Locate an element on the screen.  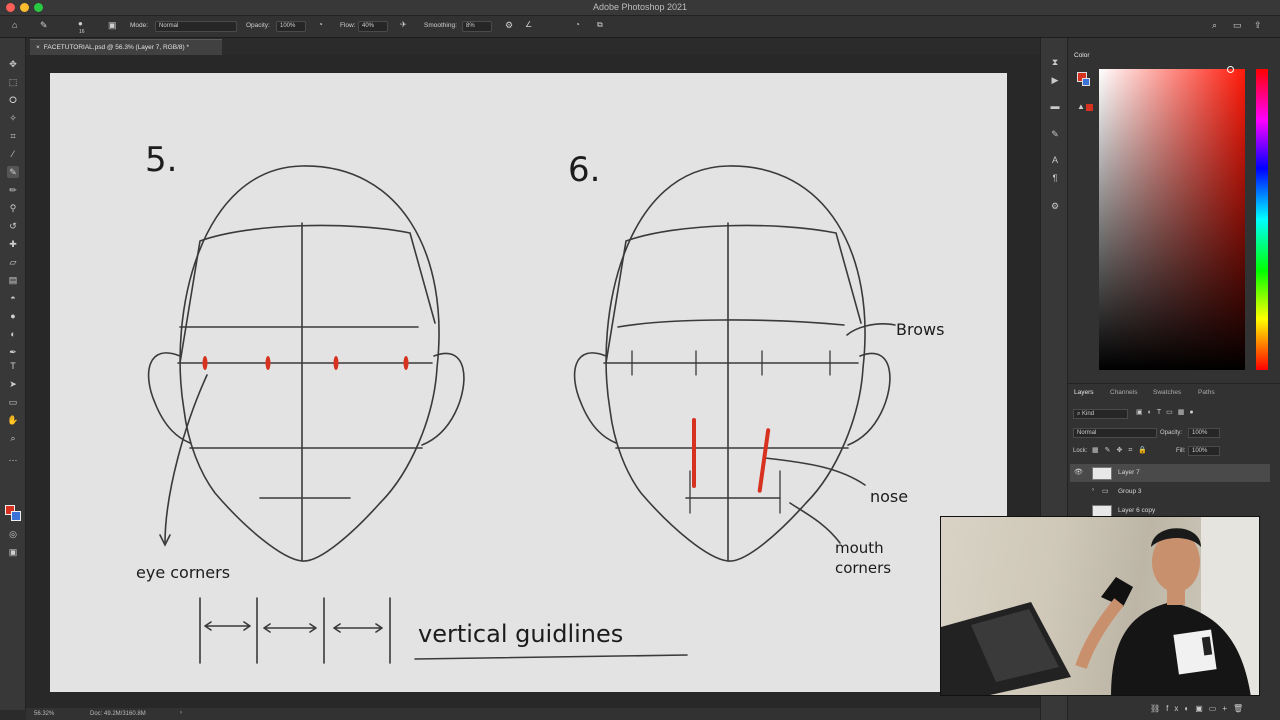
mode-select: Normal is located at coordinates (196, 26).